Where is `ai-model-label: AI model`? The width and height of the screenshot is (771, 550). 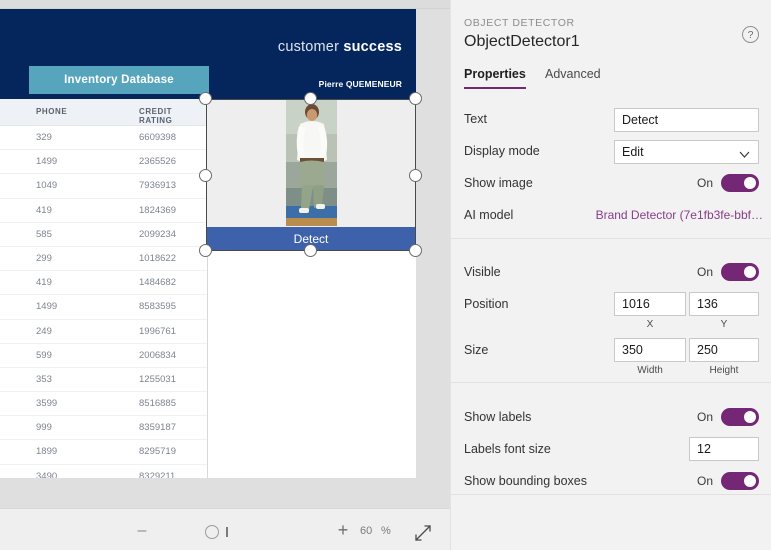
ai-model-label: AI model is located at coordinates (489, 215).